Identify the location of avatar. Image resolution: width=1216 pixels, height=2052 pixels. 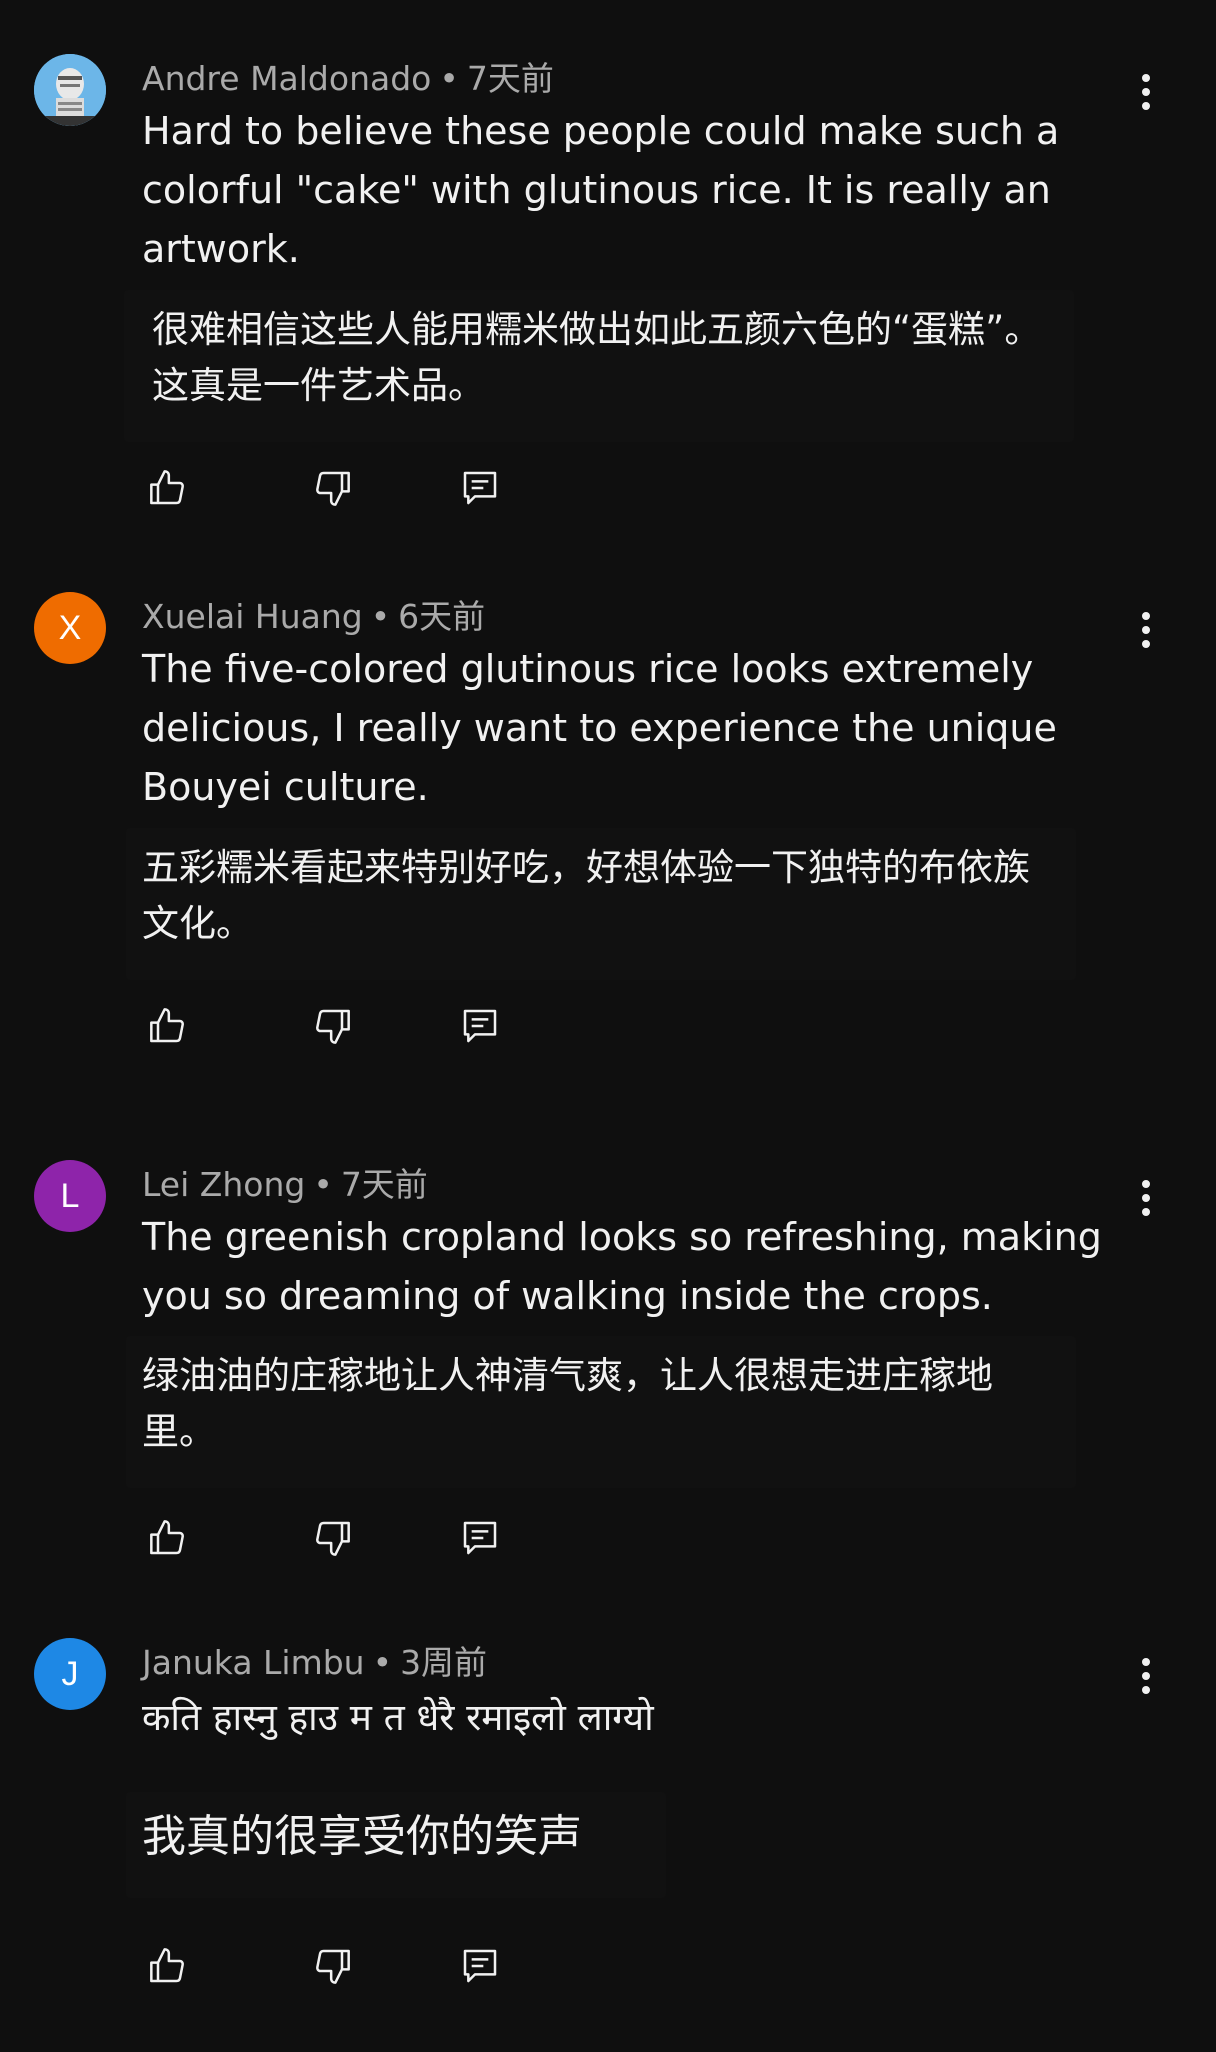
(70, 90).